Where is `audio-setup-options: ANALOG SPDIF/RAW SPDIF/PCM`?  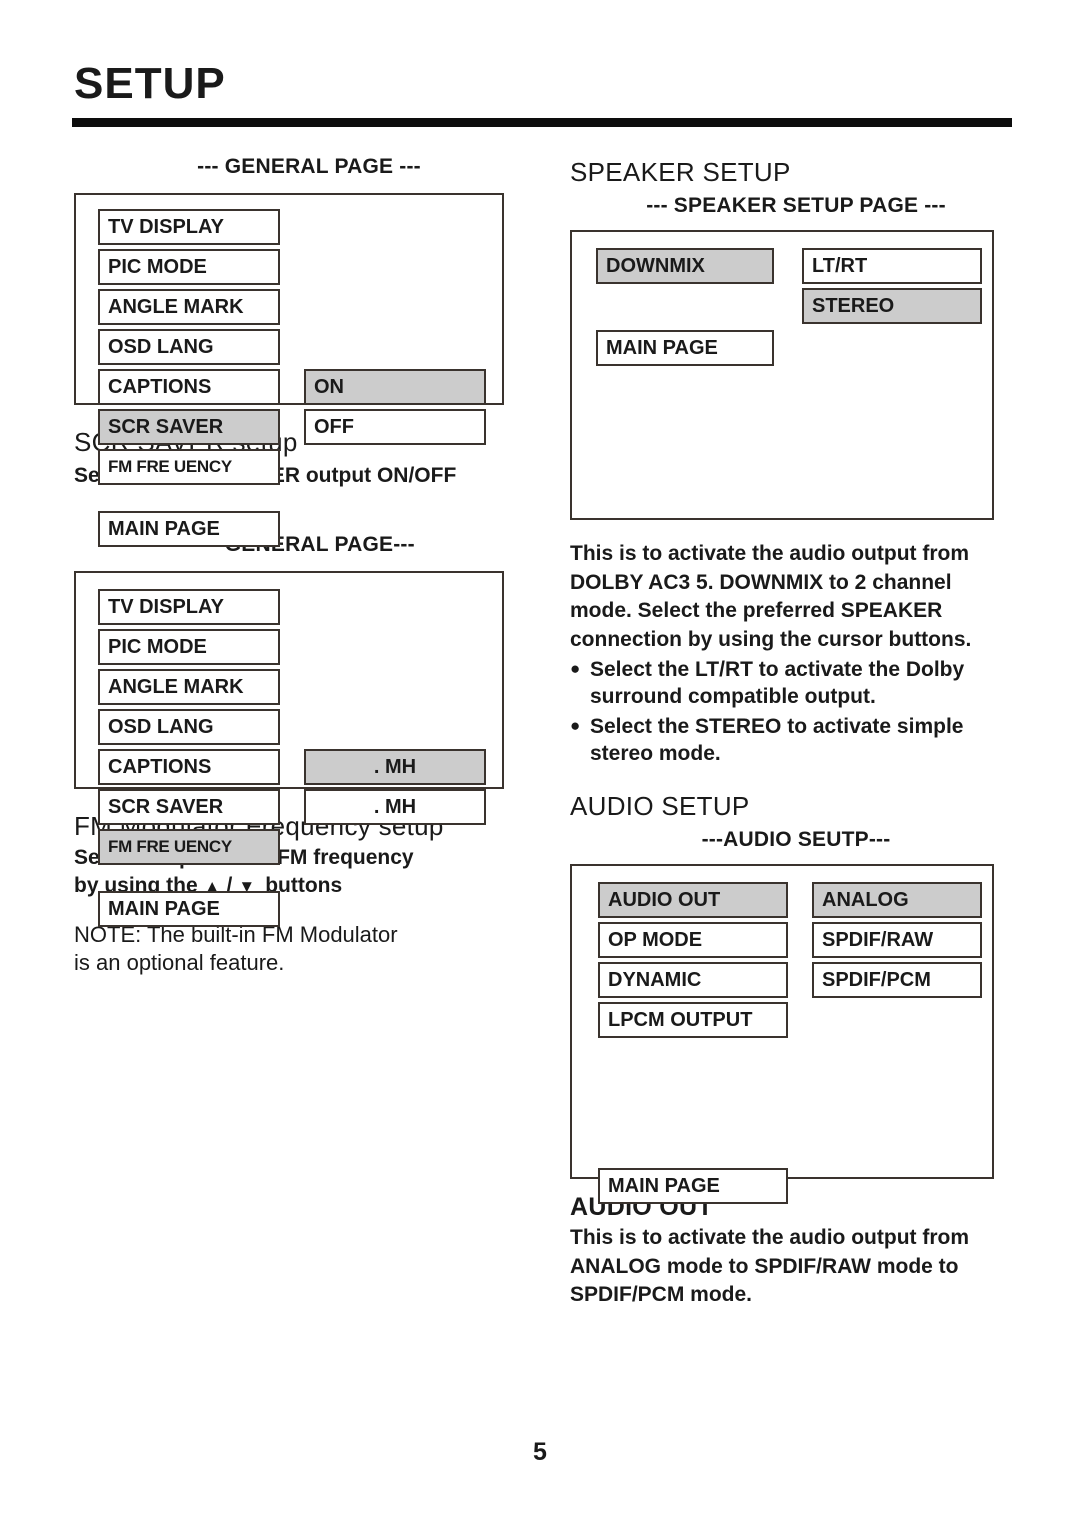 audio-setup-options: ANALOG SPDIF/RAW SPDIF/PCM is located at coordinates (897, 942).